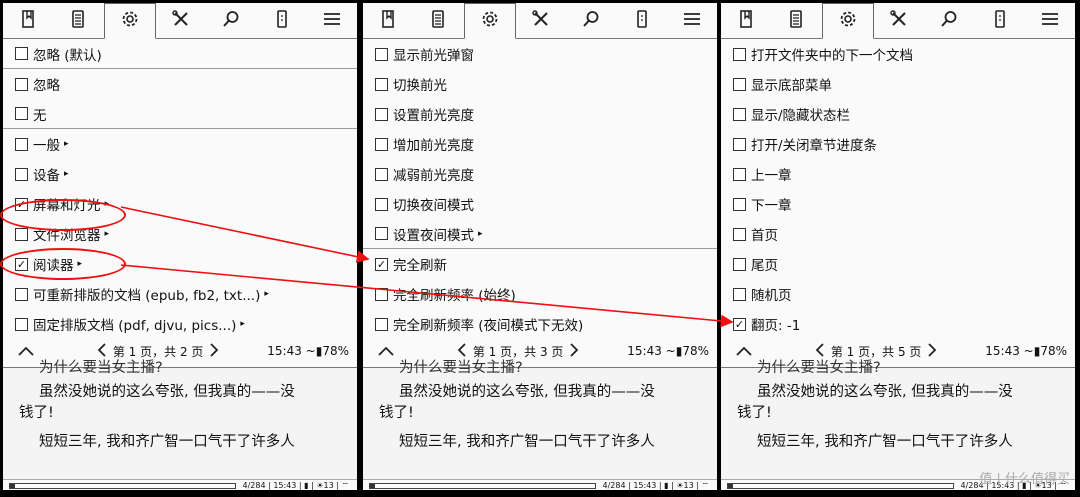  I want to click on menu-item: ✓ 翻页: -1, so click(898, 324).